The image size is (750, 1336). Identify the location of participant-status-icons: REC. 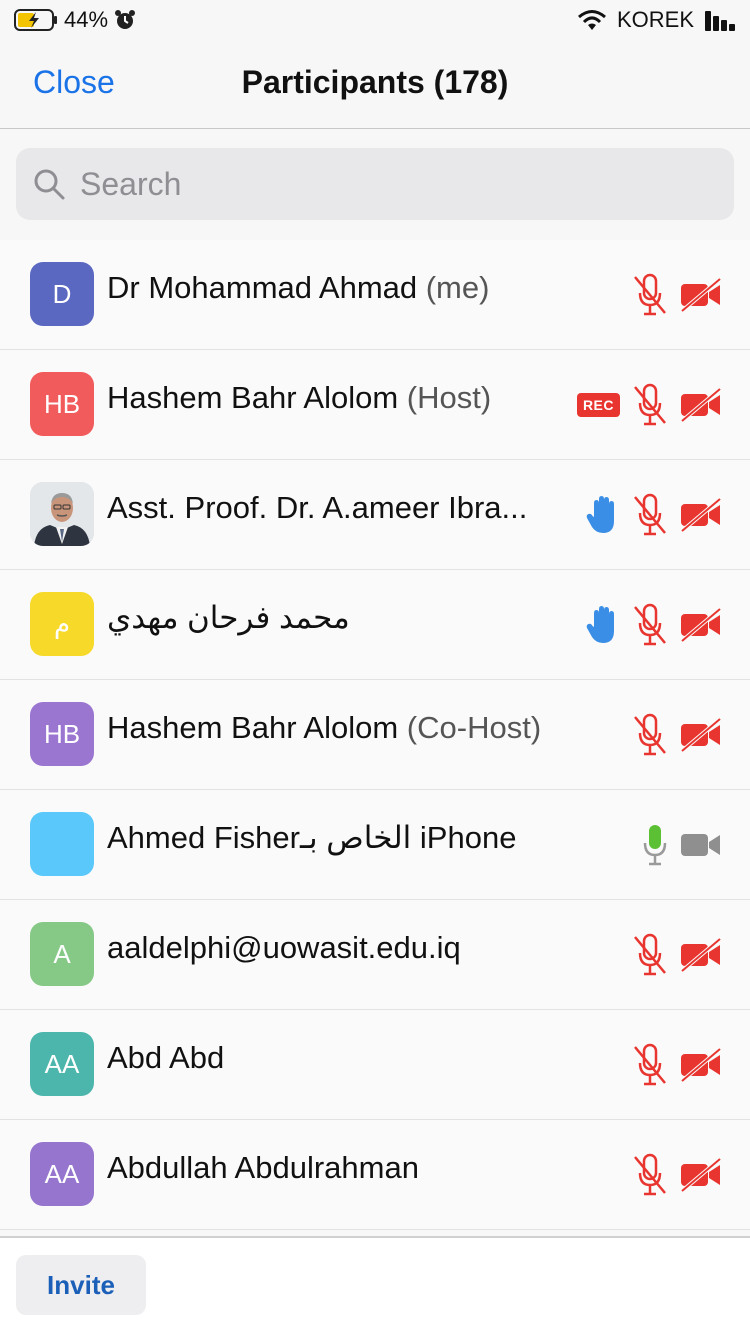
(649, 405).